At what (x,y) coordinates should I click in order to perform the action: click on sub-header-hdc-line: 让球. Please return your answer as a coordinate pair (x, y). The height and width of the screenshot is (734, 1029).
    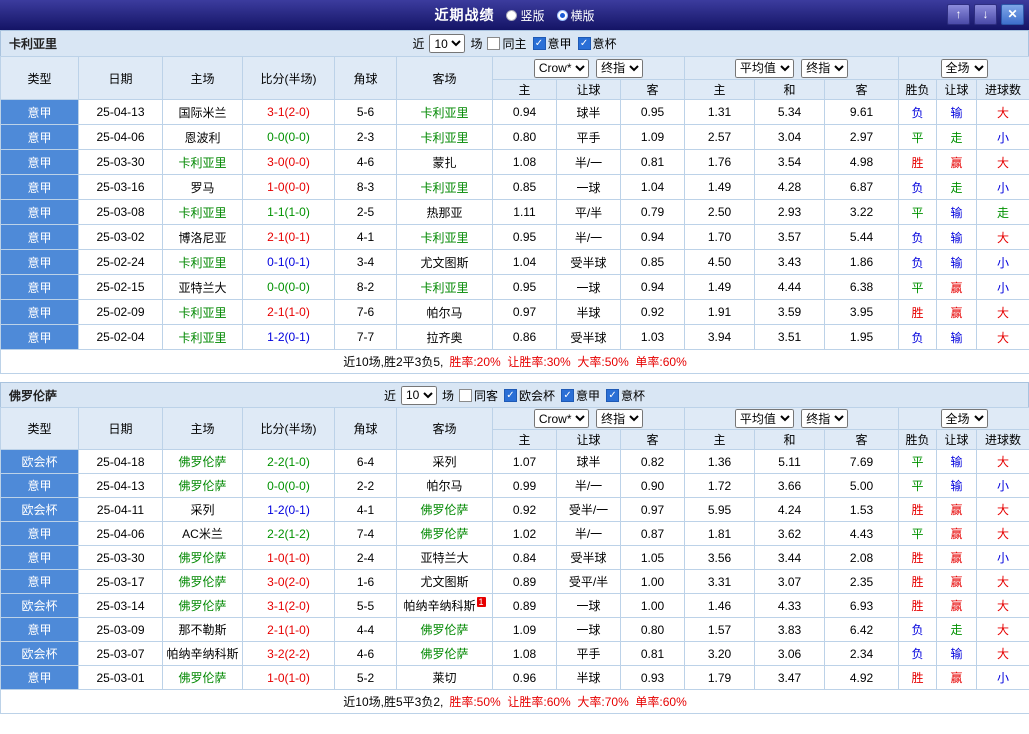
    Looking at the image, I should click on (588, 89).